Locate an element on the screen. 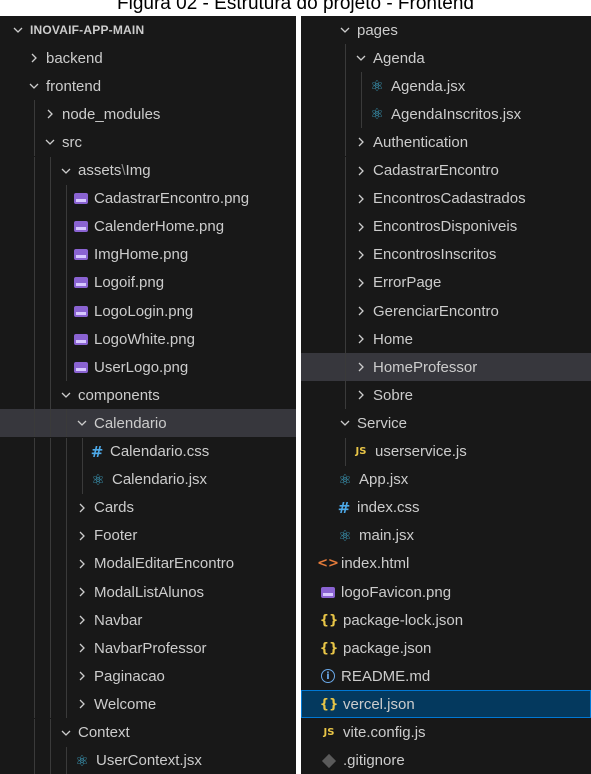 This screenshot has width=591, height=774. tree-folder-calendario: Calendario is located at coordinates (148, 423).